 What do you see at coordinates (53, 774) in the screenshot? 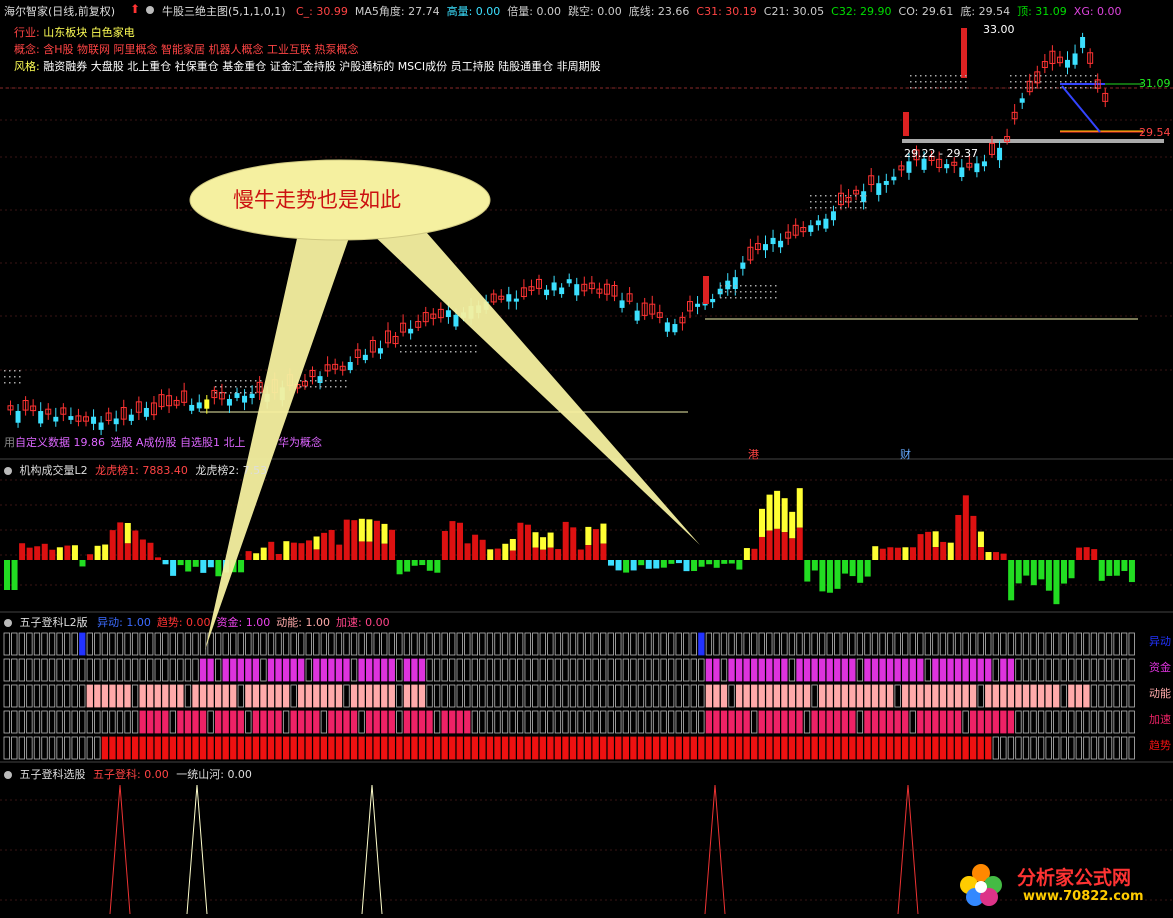
I see `select-indicator-name: 五子登科选股` at bounding box center [53, 774].